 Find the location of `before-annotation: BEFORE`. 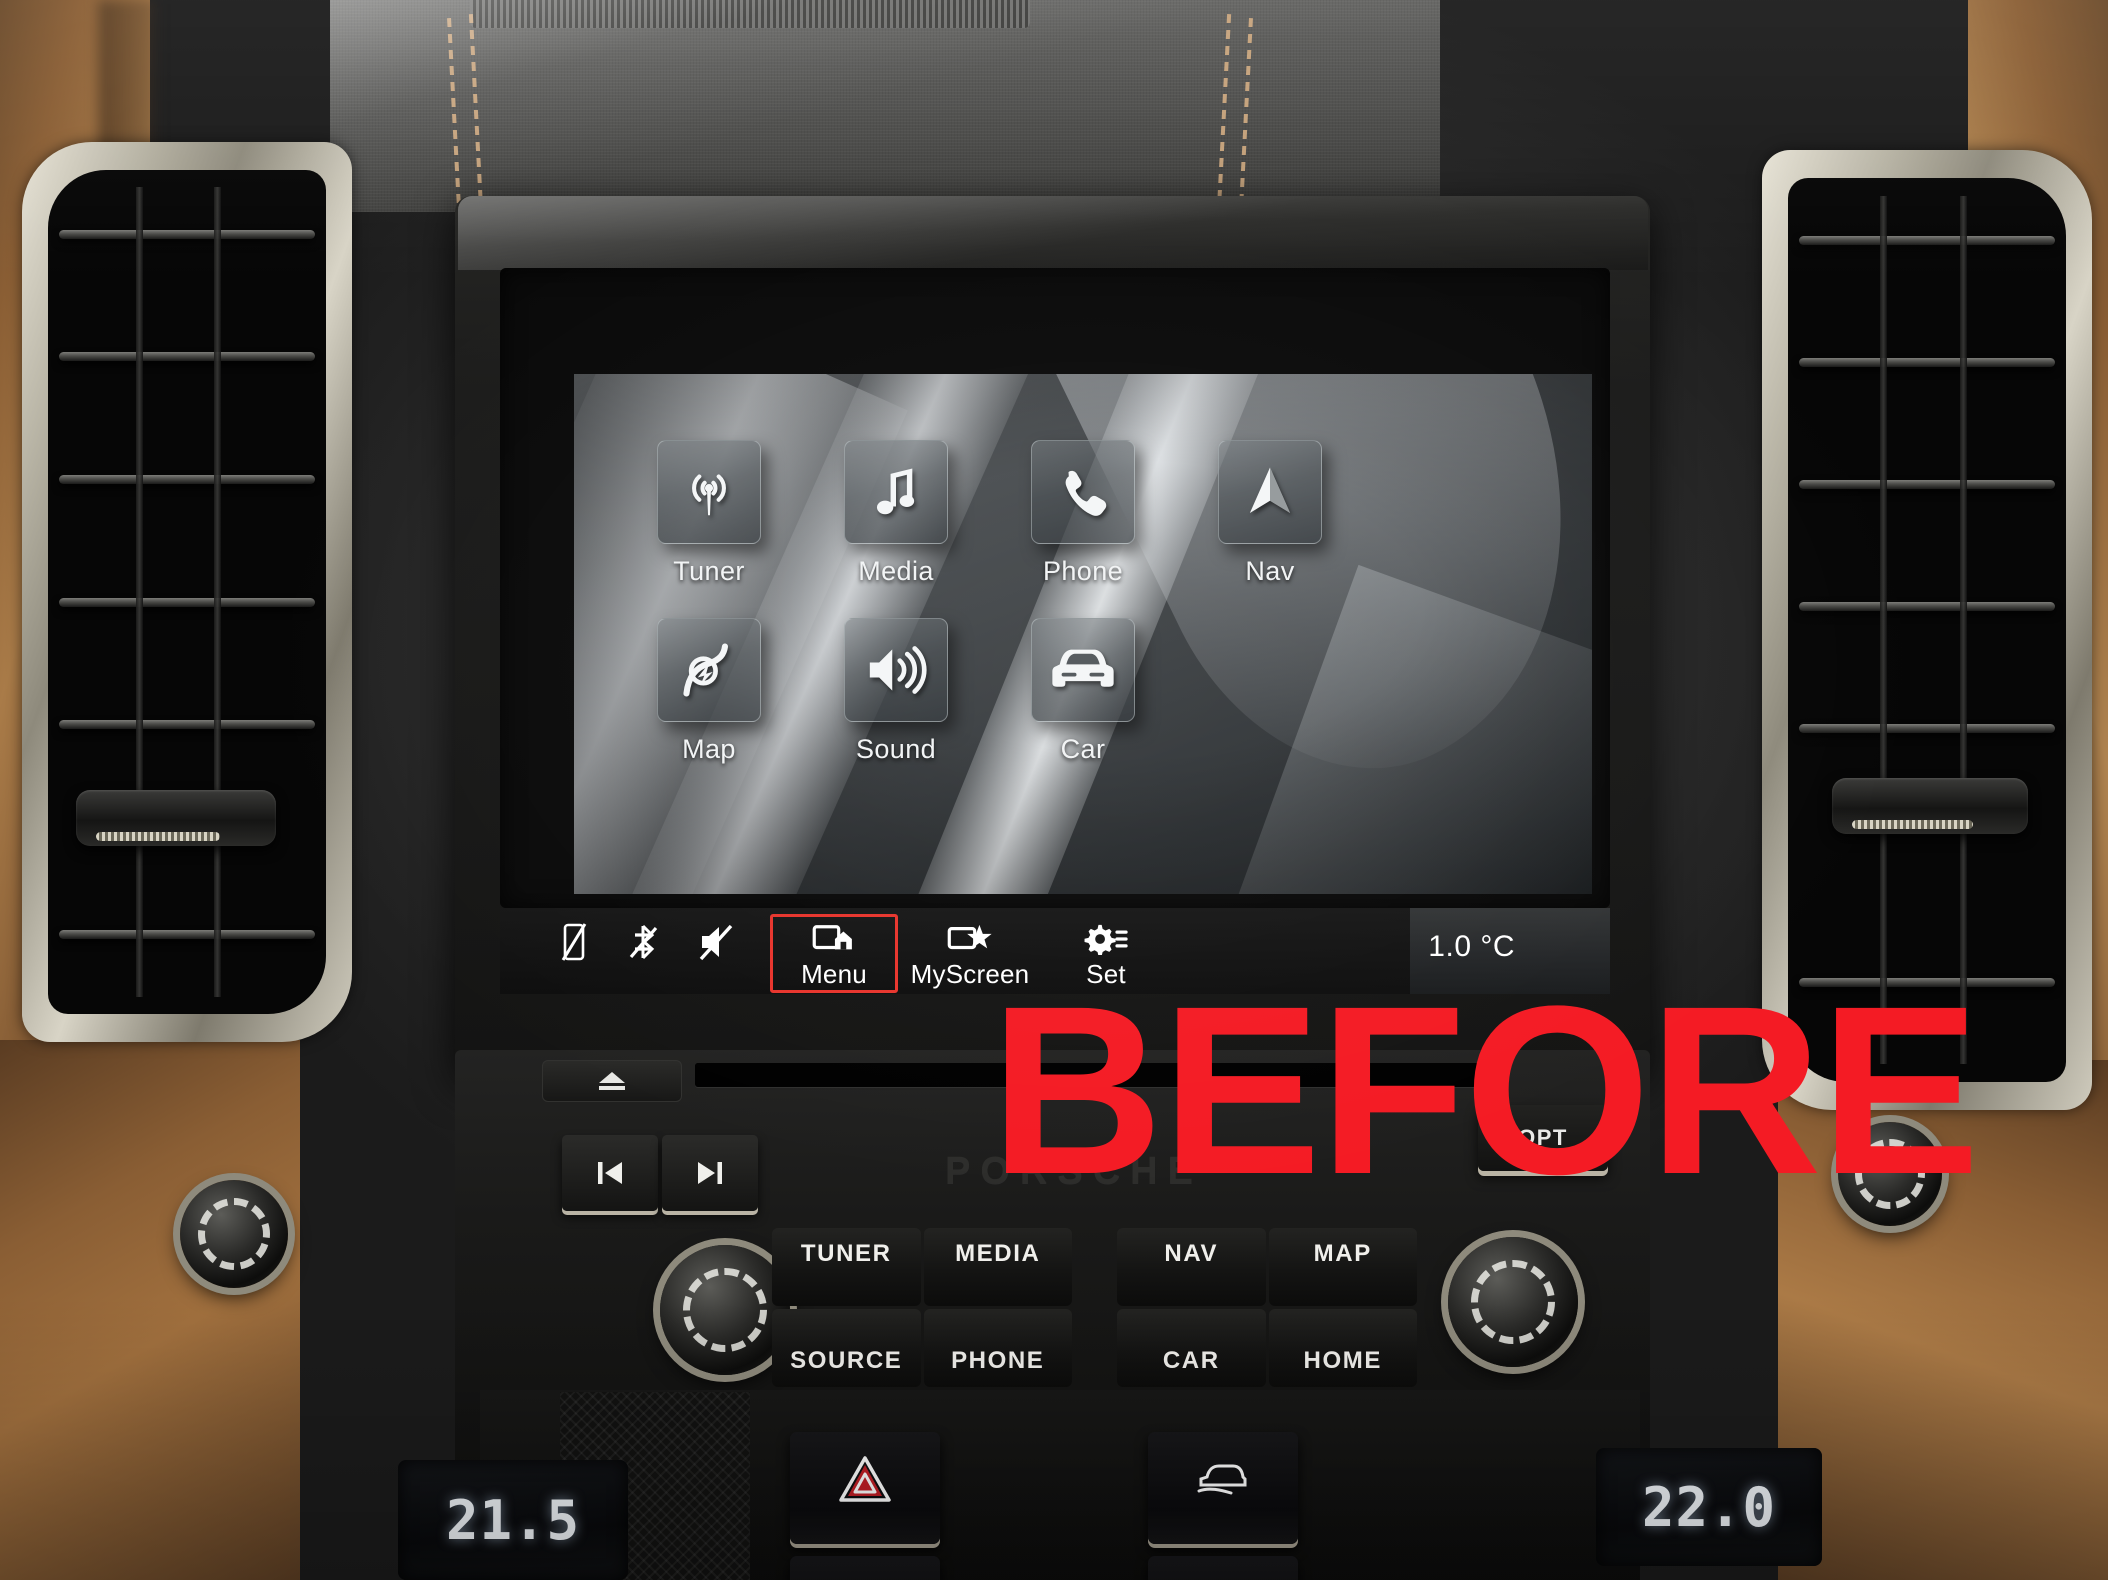

before-annotation: BEFORE is located at coordinates (1485, 1090).